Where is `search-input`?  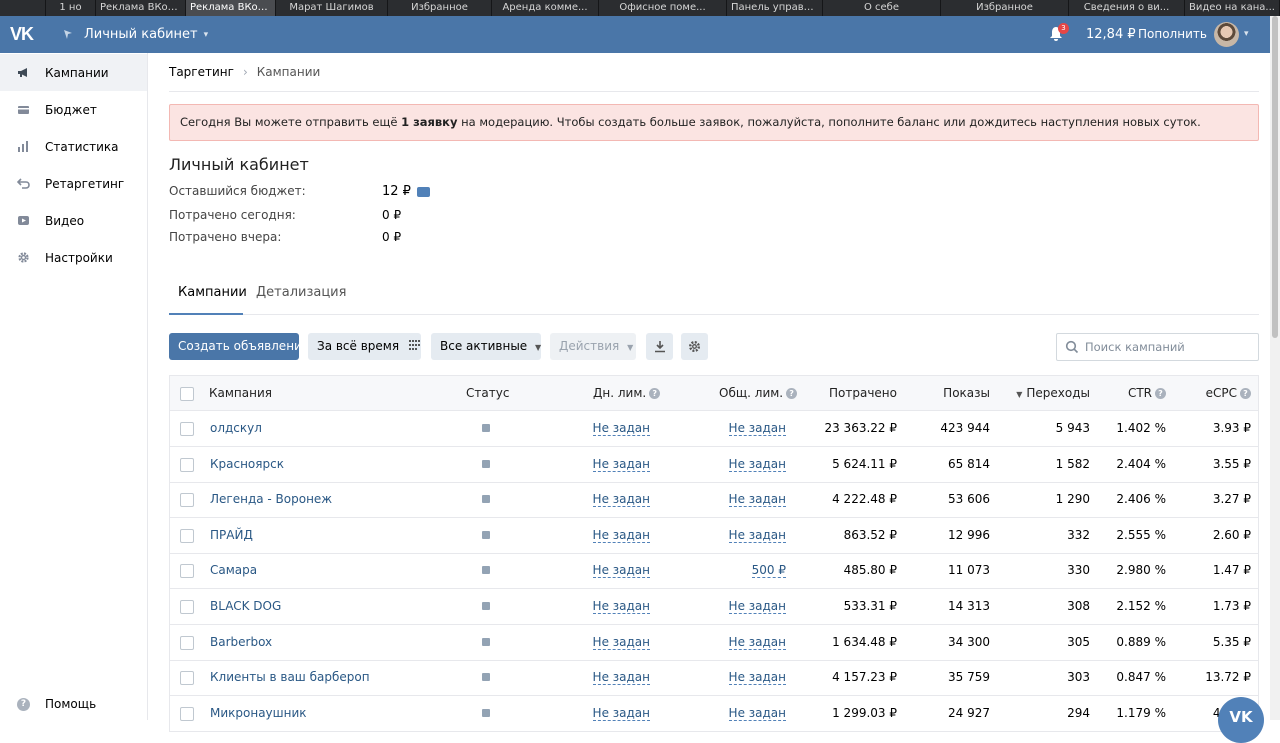 search-input is located at coordinates (1170, 347).